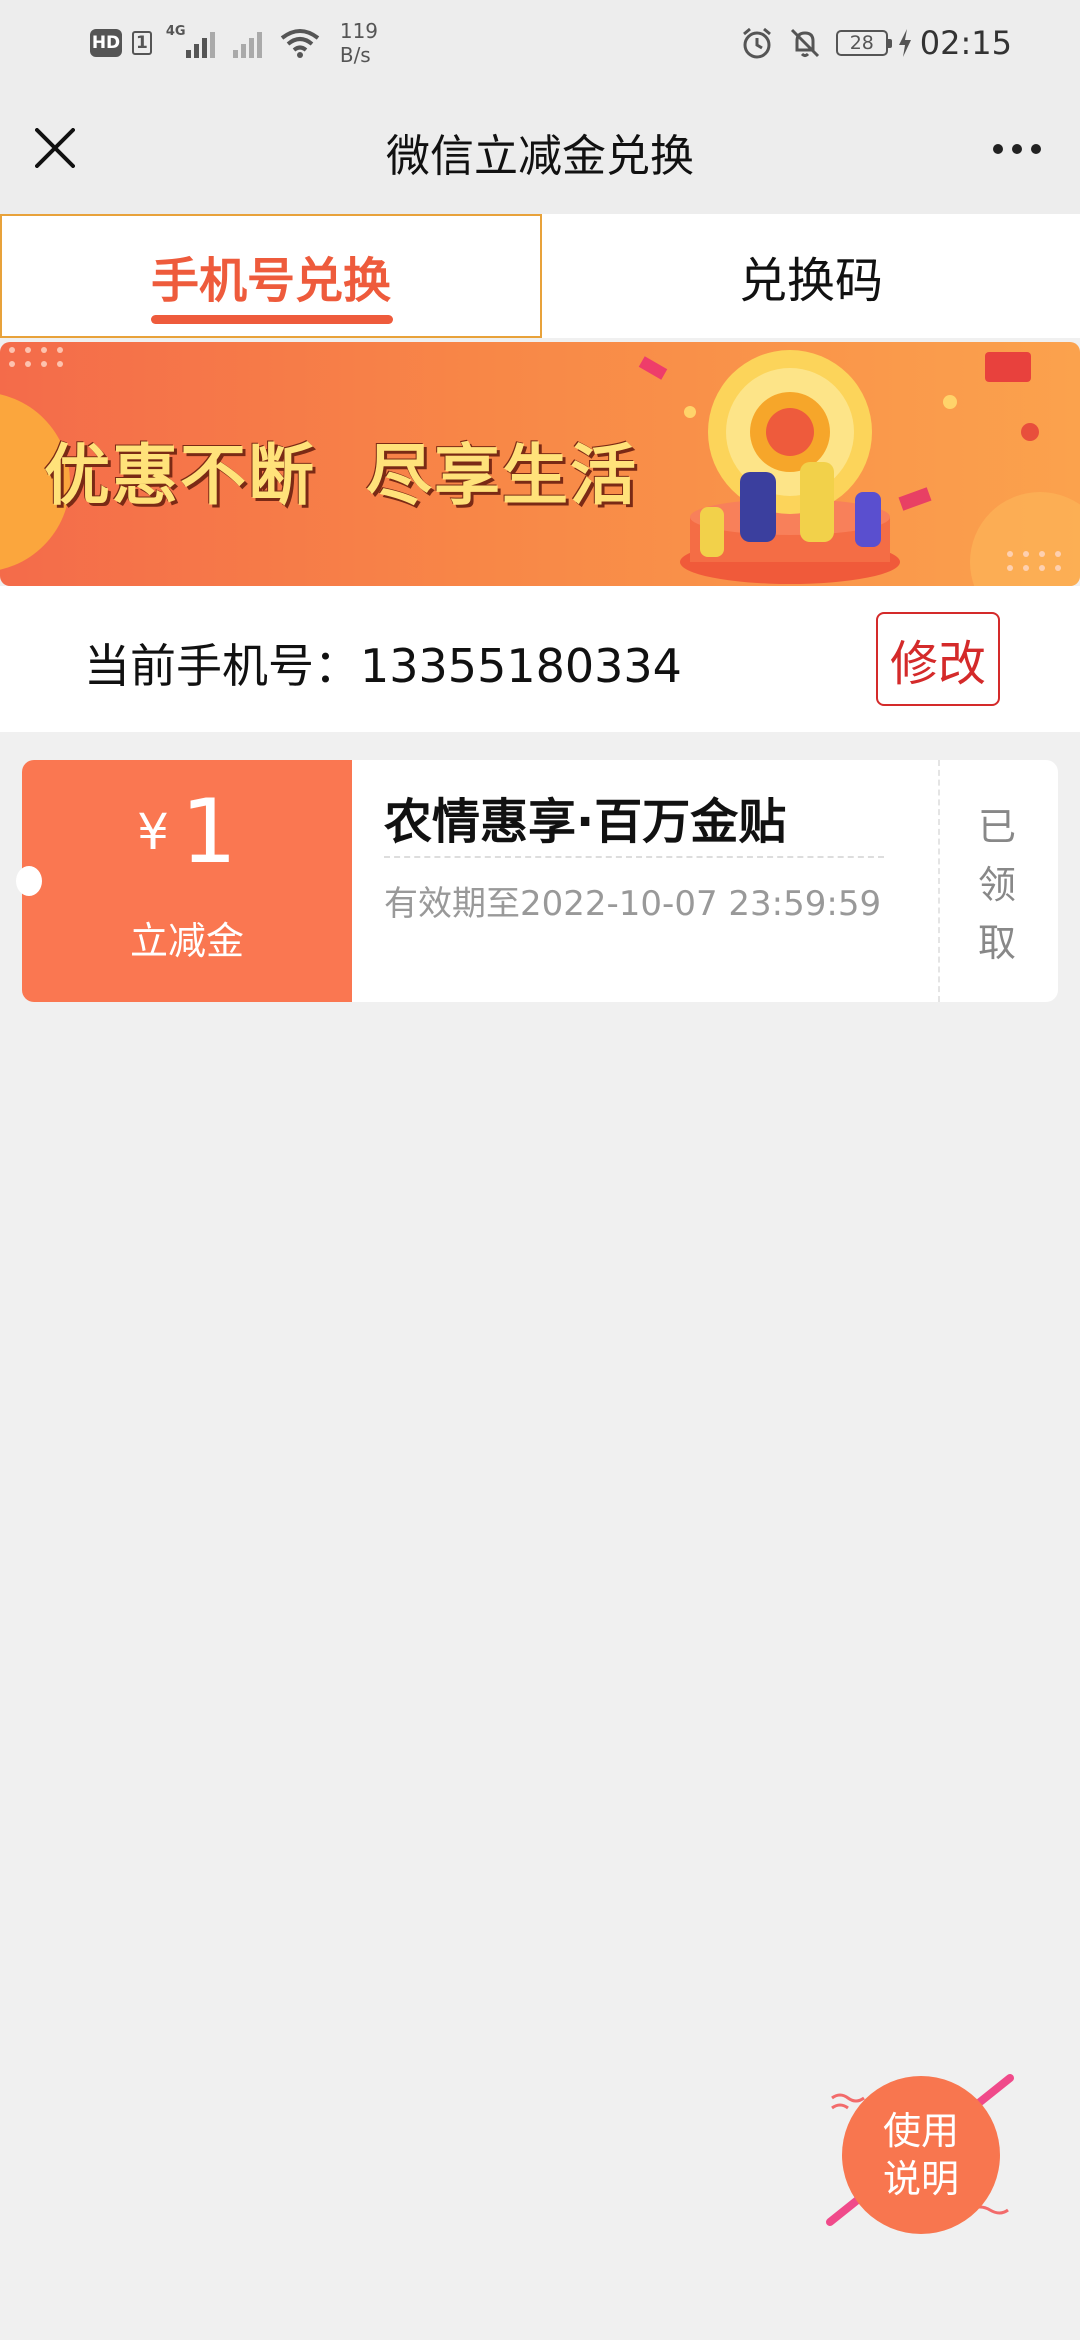 Image resolution: width=1080 pixels, height=2340 pixels. What do you see at coordinates (998, 149) in the screenshot?
I see `more-dots-icon` at bounding box center [998, 149].